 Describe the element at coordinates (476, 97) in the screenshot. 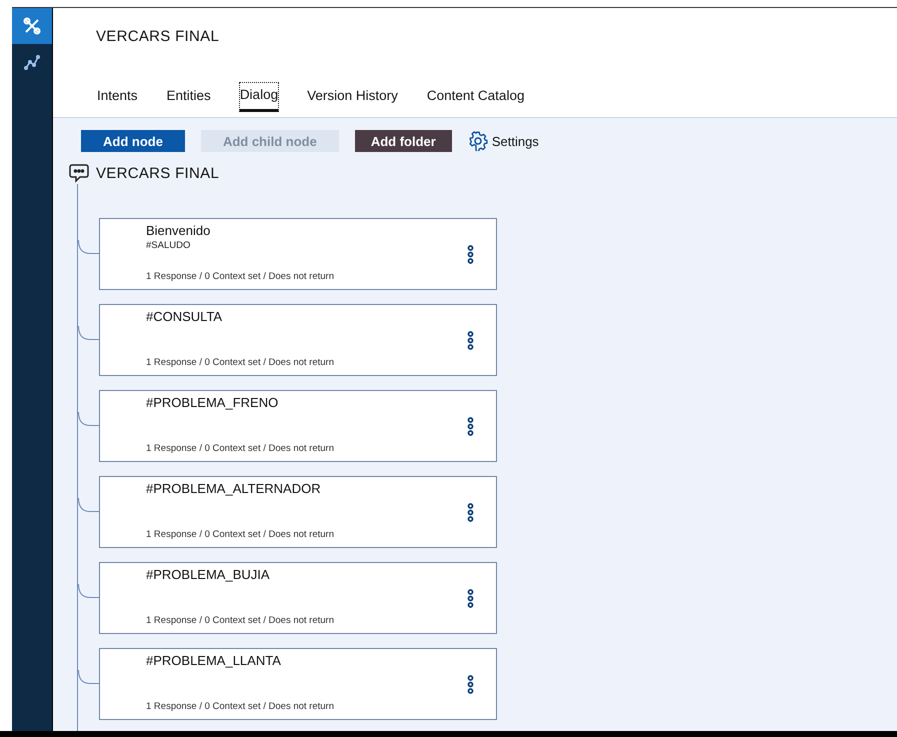

I see `tab: Content Catalog` at that location.